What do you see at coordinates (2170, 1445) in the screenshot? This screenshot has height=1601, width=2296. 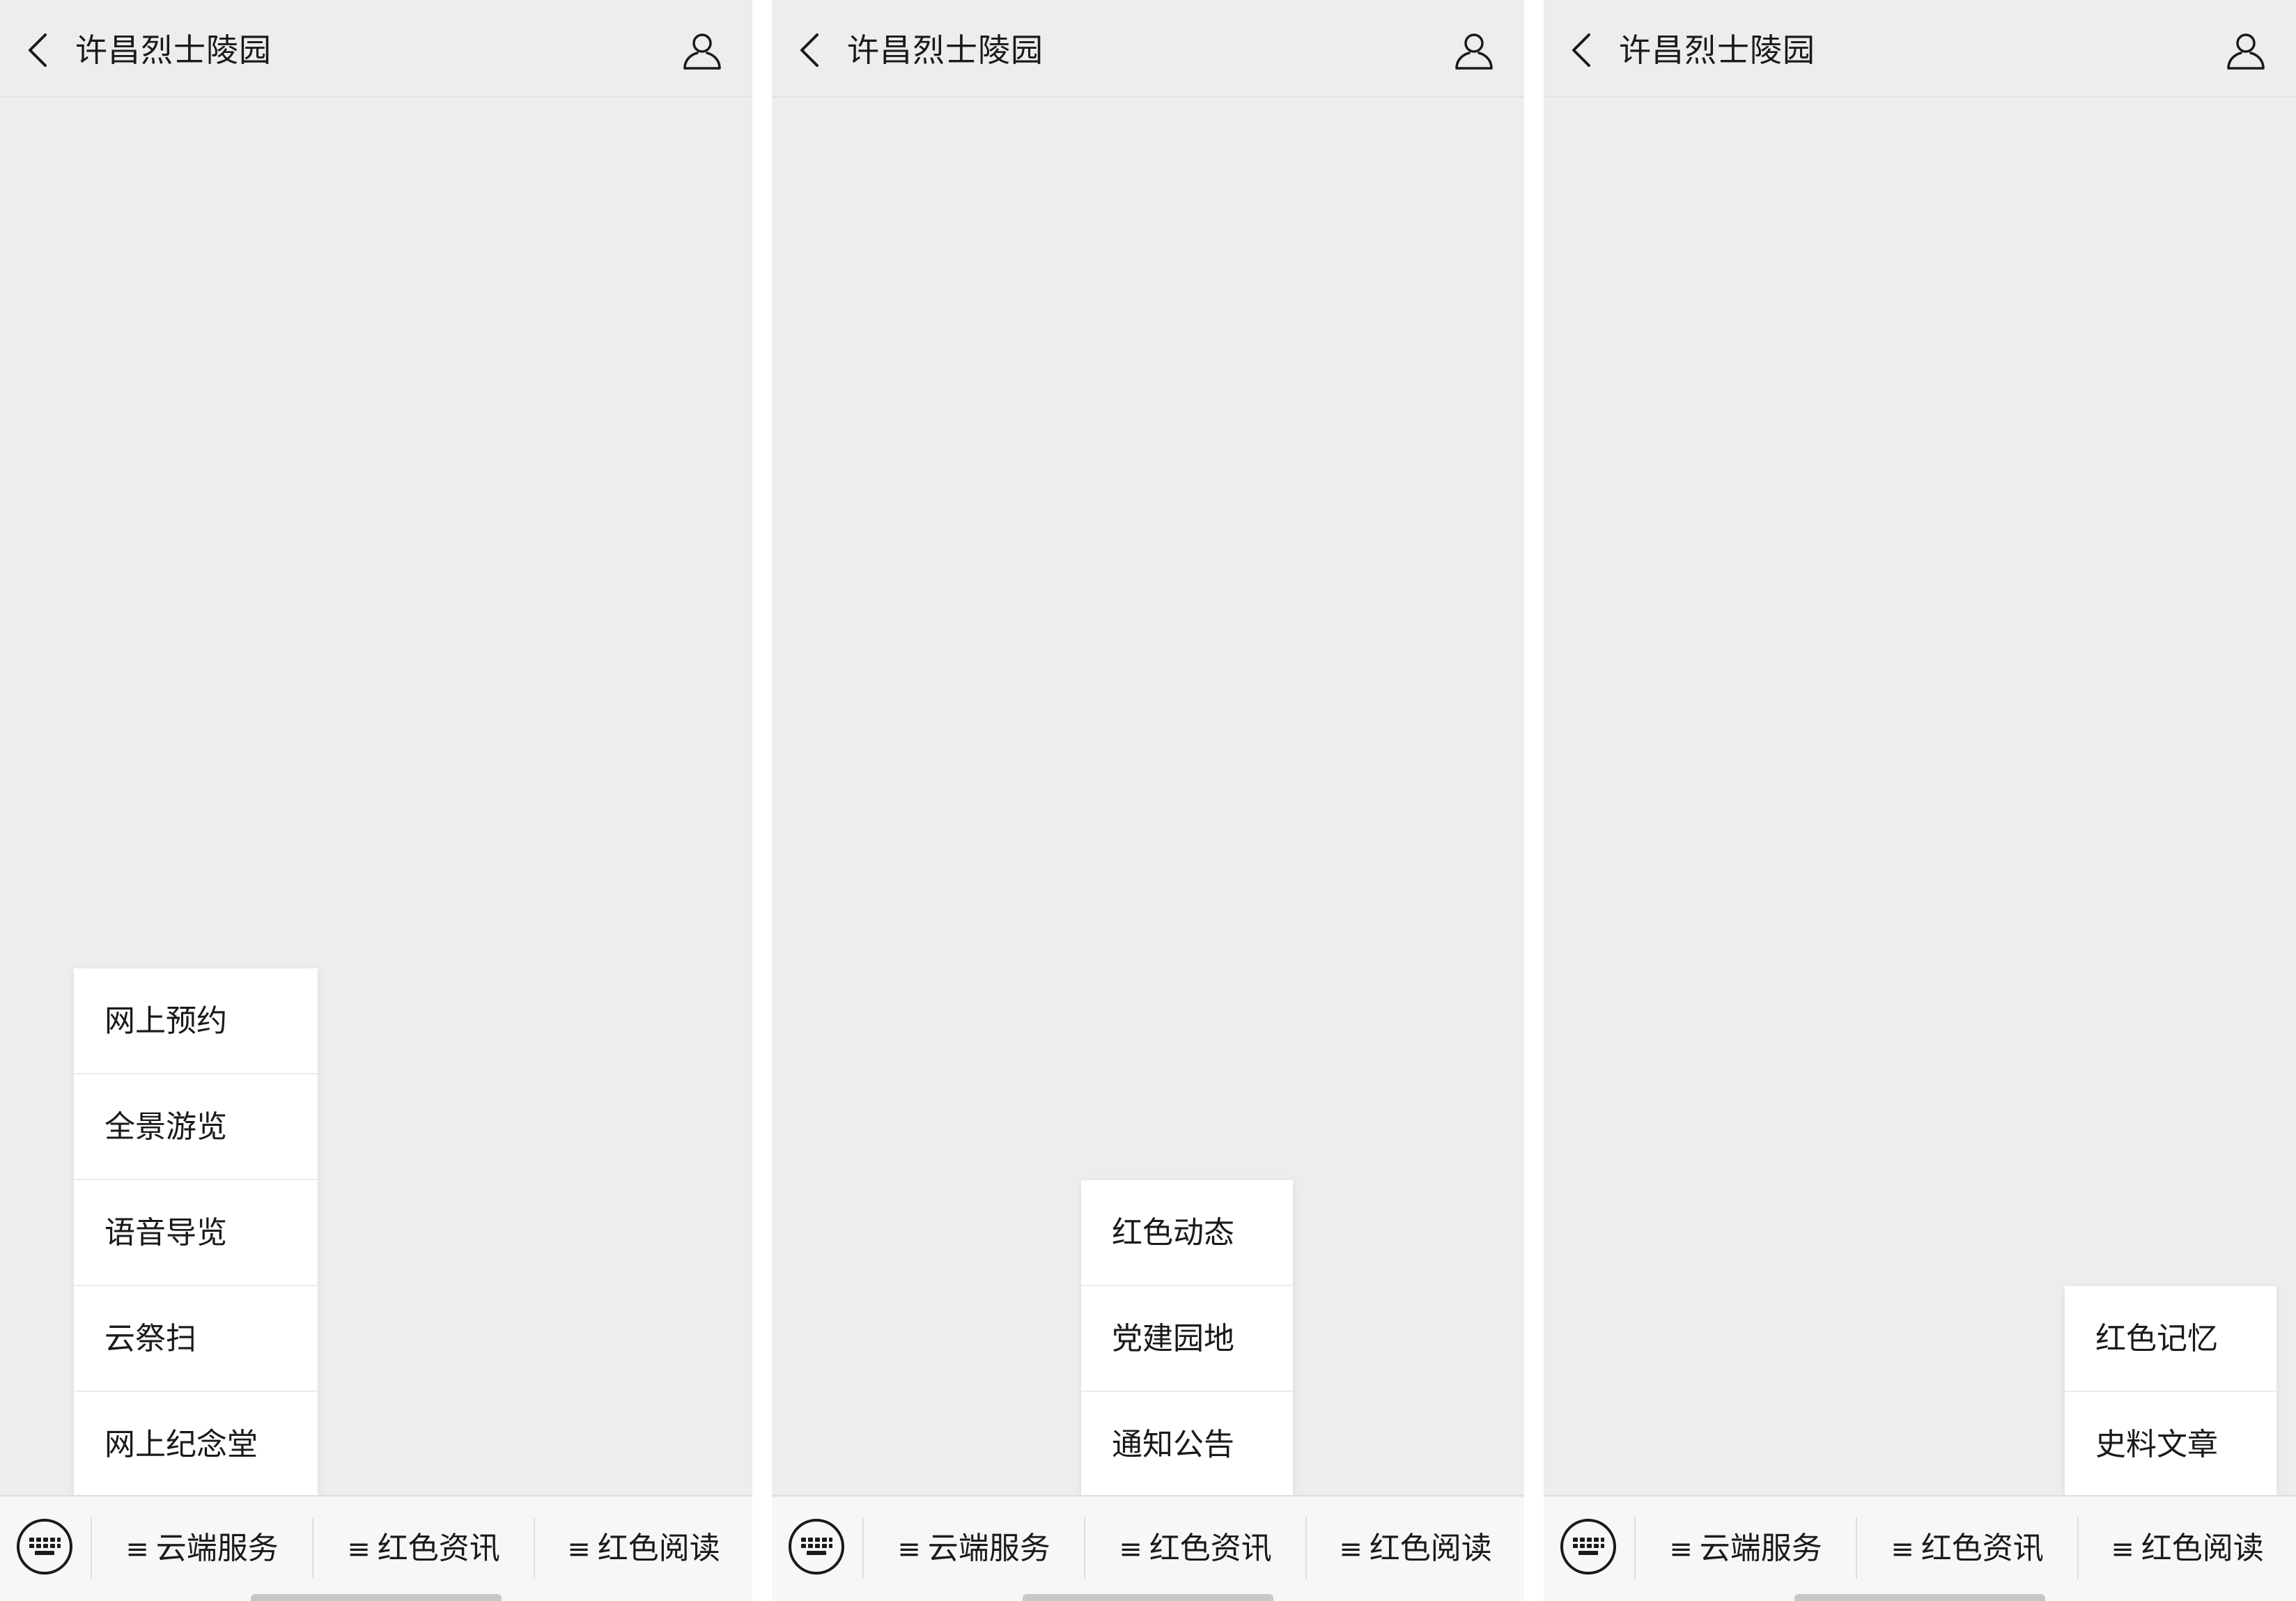 I see `submenu-item-historical-articles: 史料文章` at bounding box center [2170, 1445].